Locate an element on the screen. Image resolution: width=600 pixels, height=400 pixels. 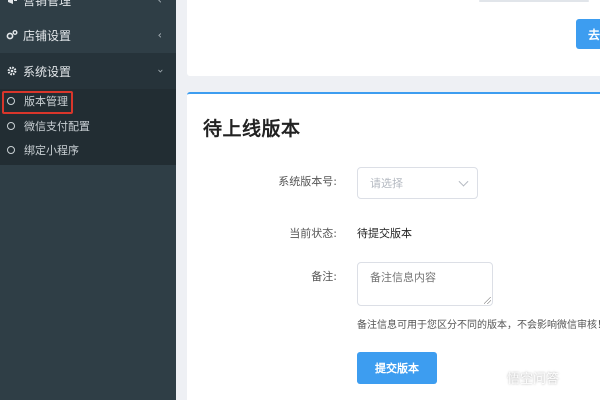
watermark: 悟空问答 is located at coordinates (522, 377).